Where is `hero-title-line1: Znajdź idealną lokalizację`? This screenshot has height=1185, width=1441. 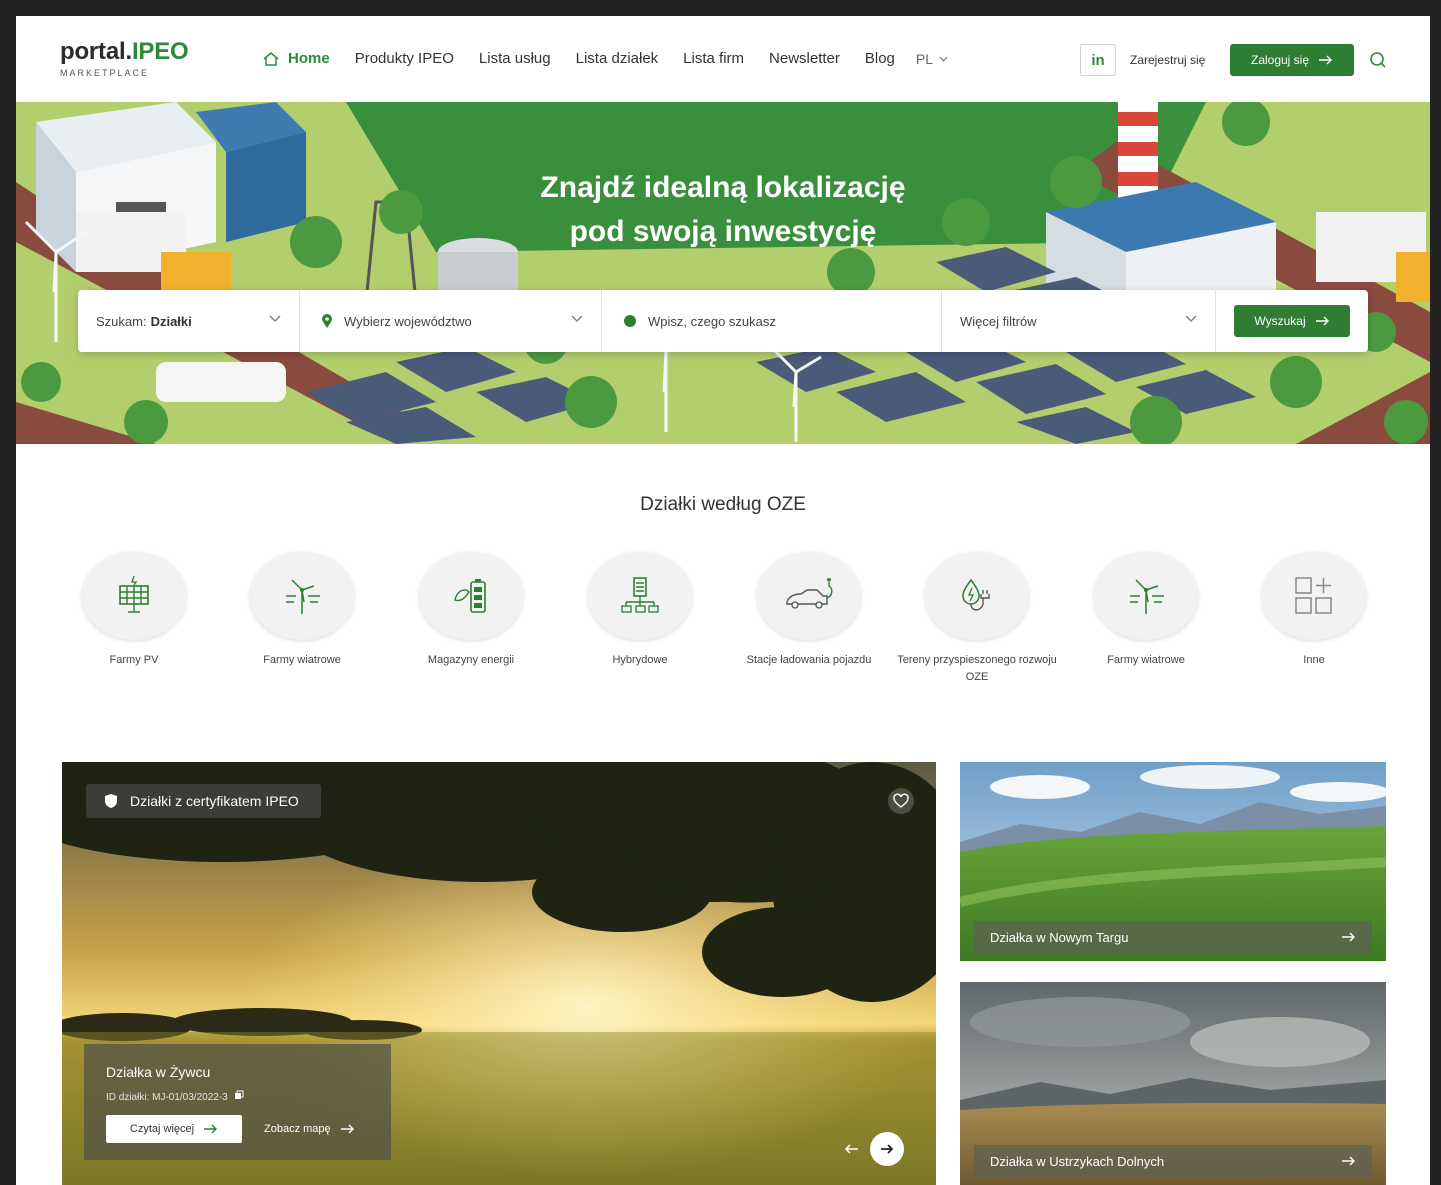 hero-title-line1: Znajdź idealną lokalizację is located at coordinates (723, 187).